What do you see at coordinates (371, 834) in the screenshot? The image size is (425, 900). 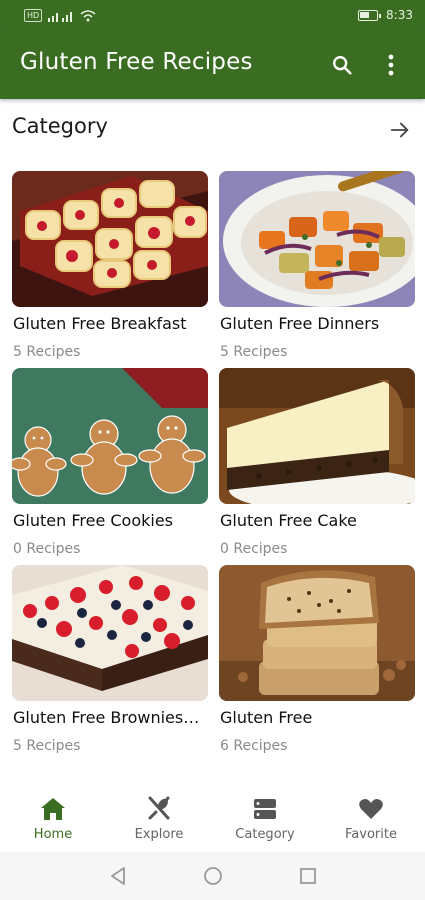 I see `nav-label-favorite: Favorite` at bounding box center [371, 834].